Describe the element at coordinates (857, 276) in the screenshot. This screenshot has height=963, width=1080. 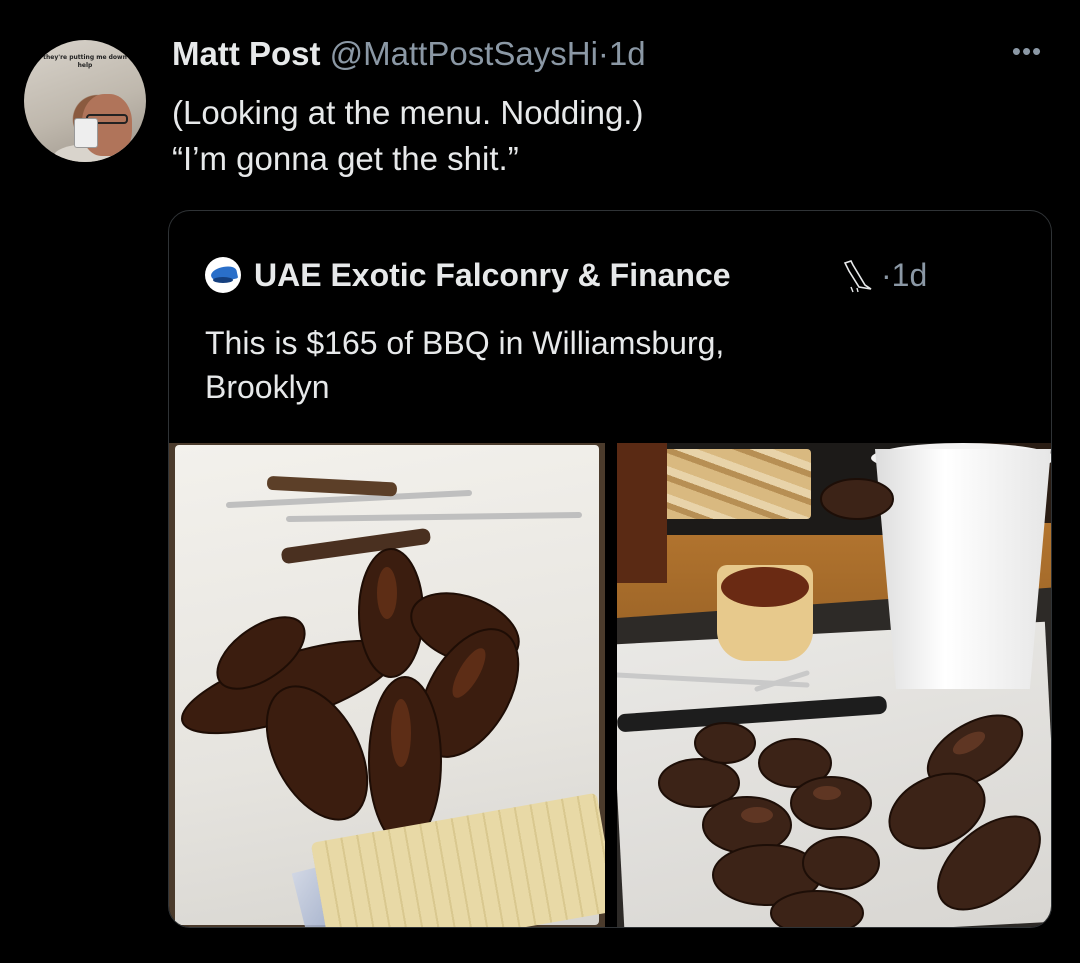
I see `falcon-emoji-icon` at that location.